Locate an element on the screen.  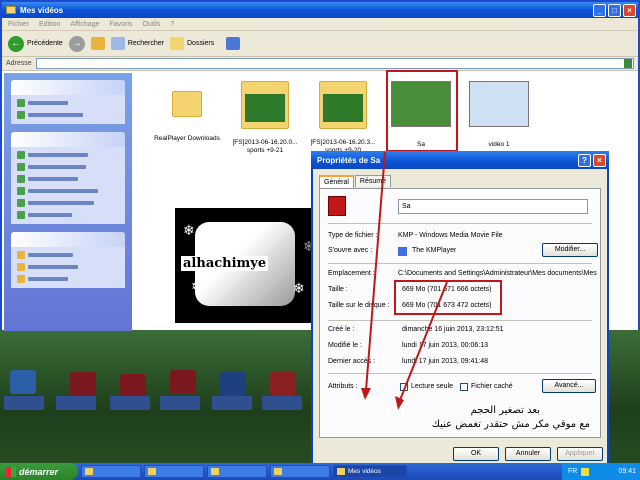
taskbar: démarrer Mes vidéos FR 09:41 is located at coordinates (320, 471).